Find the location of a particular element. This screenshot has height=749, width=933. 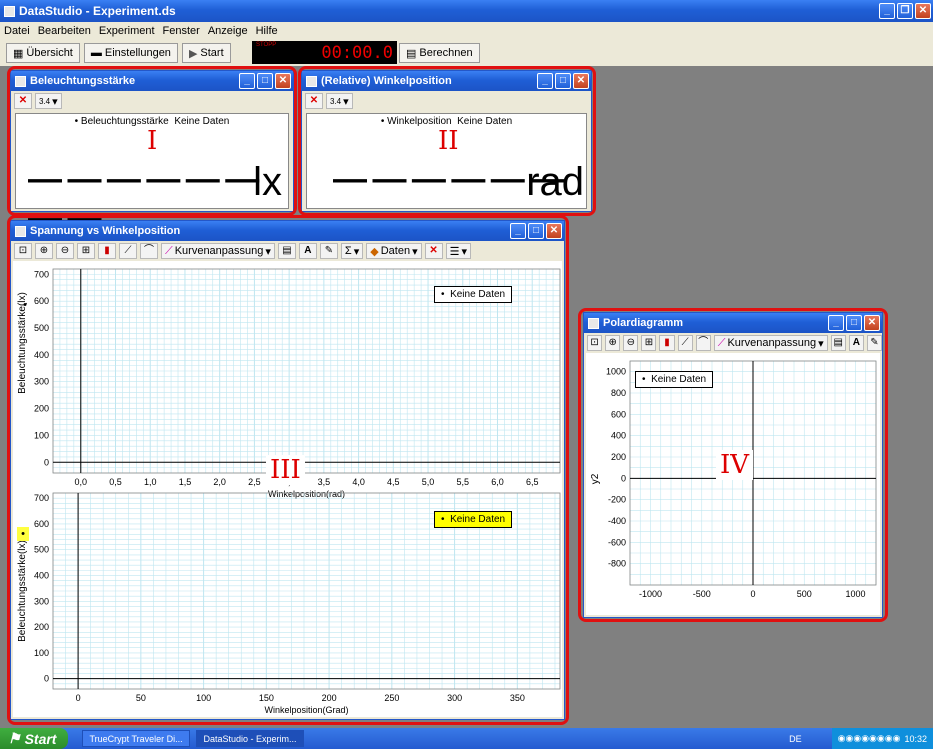

clock: 10:32 is located at coordinates (915, 738).